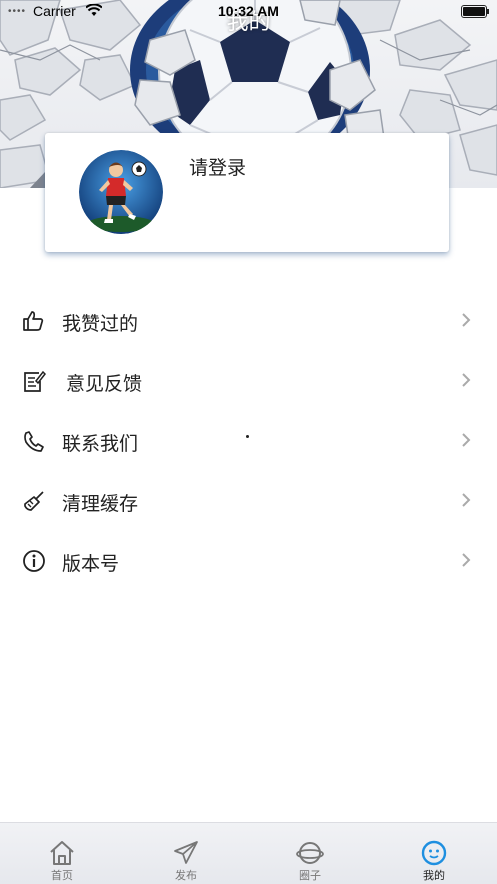 Image resolution: width=497 pixels, height=884 pixels. What do you see at coordinates (248, 320) in the screenshot?
I see `menu-item-liked: 我赞过的` at bounding box center [248, 320].